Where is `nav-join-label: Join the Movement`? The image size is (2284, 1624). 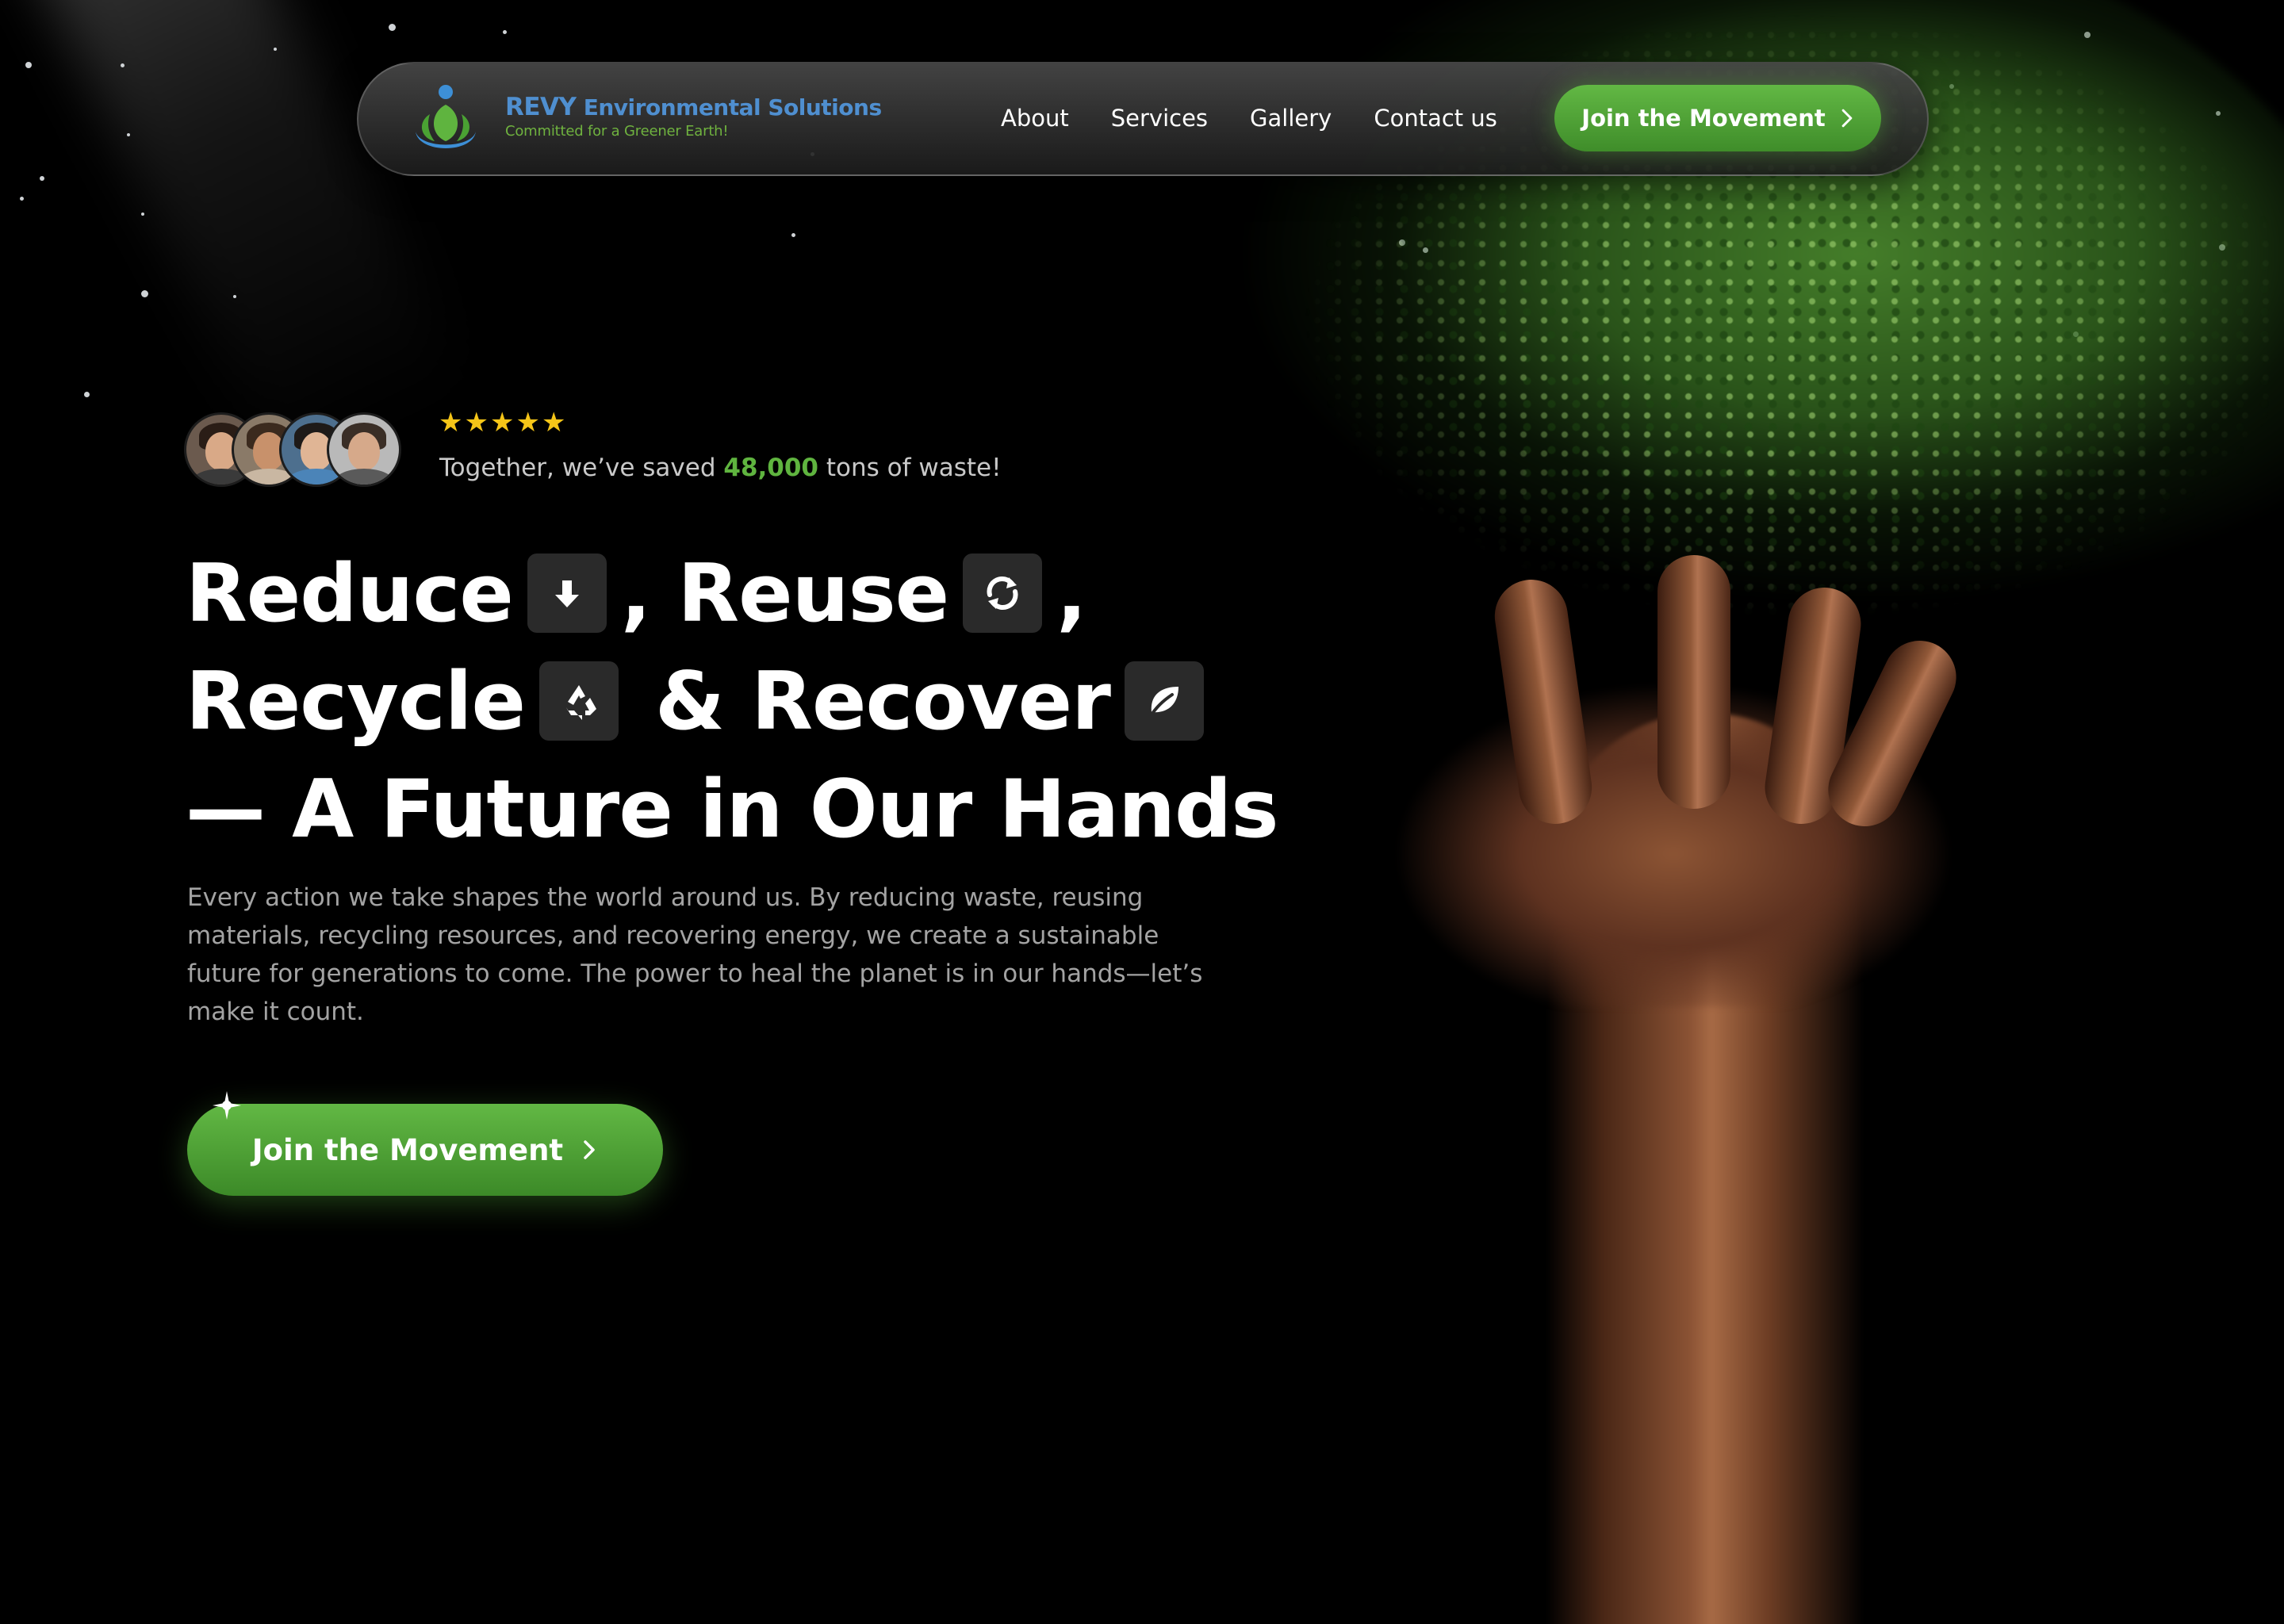 nav-join-label: Join the Movement is located at coordinates (1703, 118).